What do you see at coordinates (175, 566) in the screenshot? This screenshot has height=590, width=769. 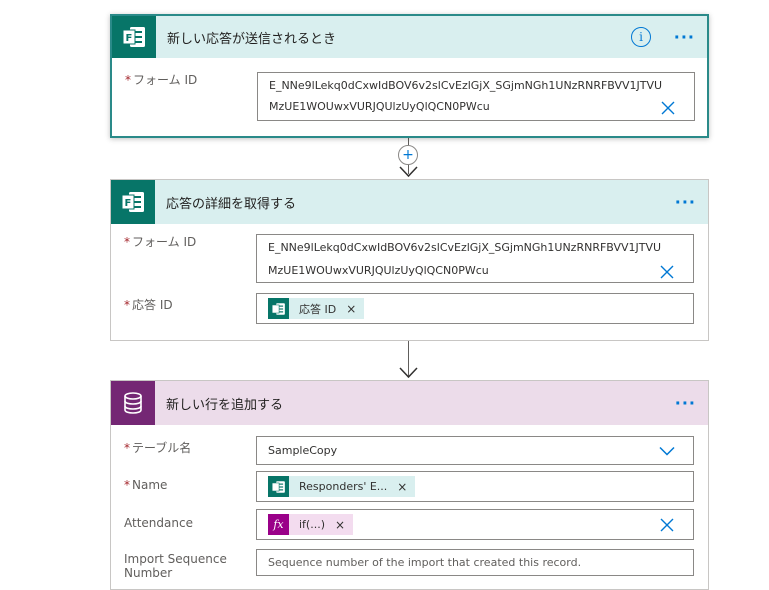 I see `import-sequence-label: Import Sequence Number` at bounding box center [175, 566].